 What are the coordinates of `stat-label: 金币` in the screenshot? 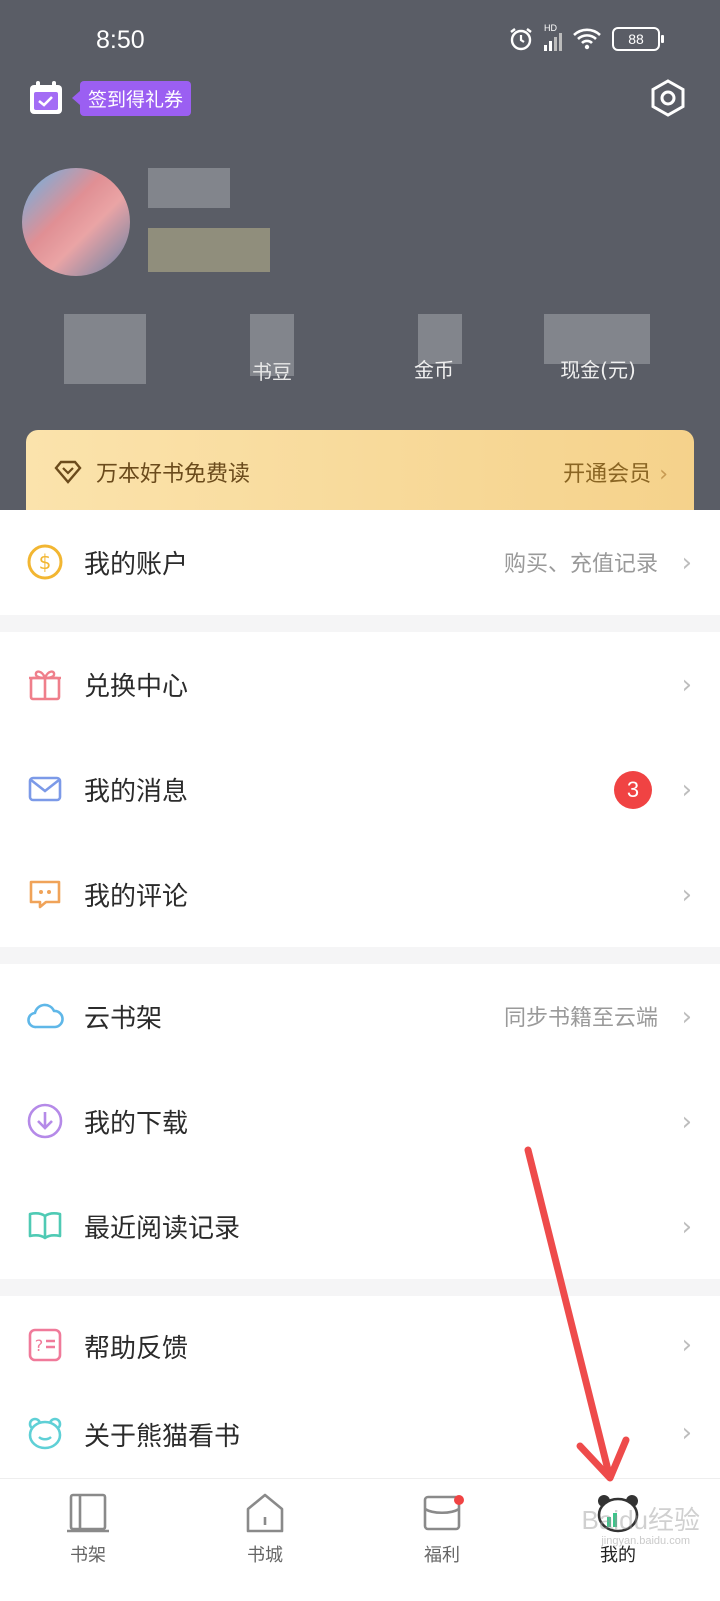 It's located at (434, 368).